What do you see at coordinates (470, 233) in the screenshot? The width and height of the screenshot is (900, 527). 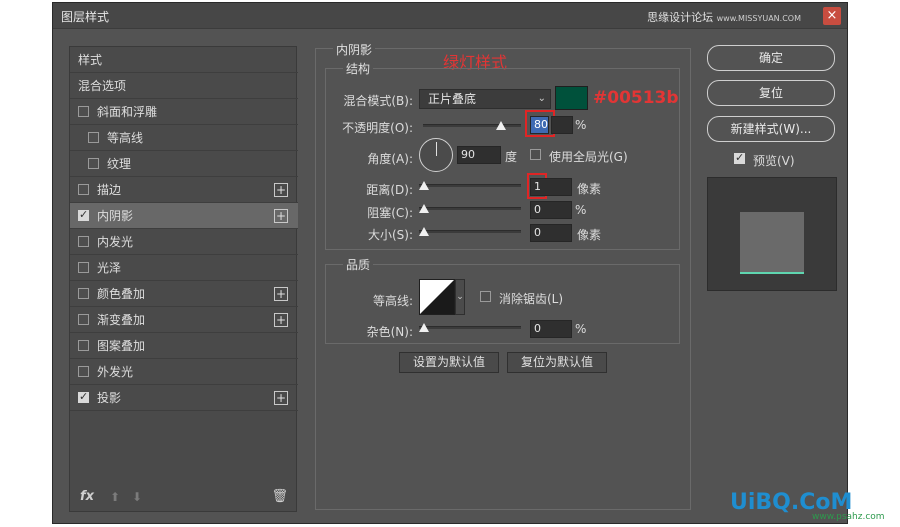 I see `size-slider` at bounding box center [470, 233].